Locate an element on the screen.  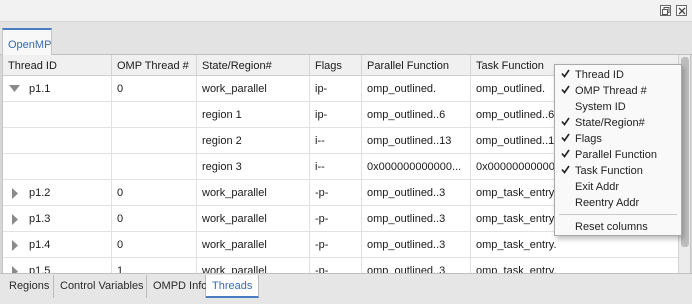
tab-regions: Regions is located at coordinates (28, 286).